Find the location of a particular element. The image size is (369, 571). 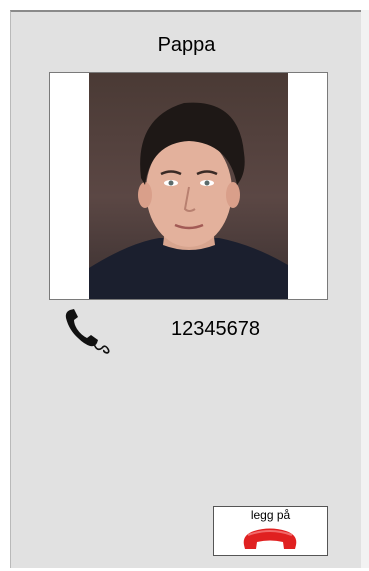

phone-handset-icon is located at coordinates (88, 331).